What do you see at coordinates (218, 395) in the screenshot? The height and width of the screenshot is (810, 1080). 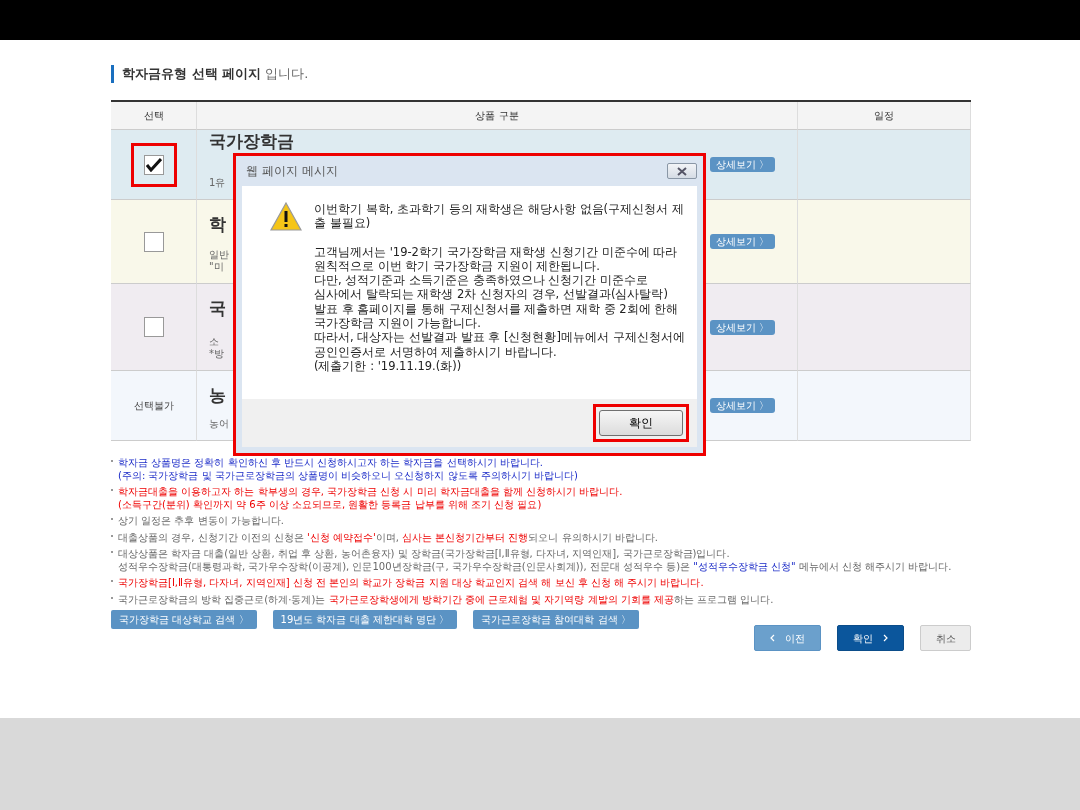 I see `product-title: 농` at bounding box center [218, 395].